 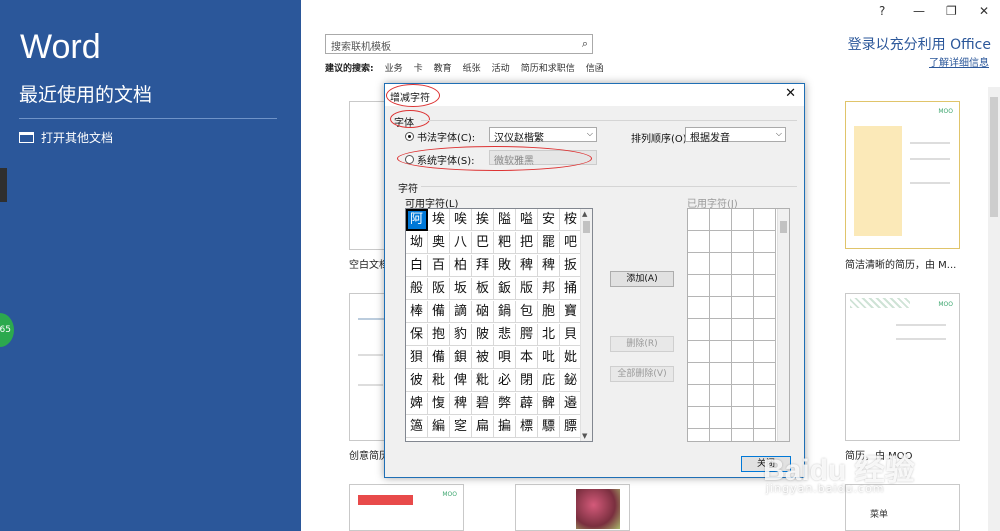 I want to click on char-cell: 陂, so click(x=483, y=335).